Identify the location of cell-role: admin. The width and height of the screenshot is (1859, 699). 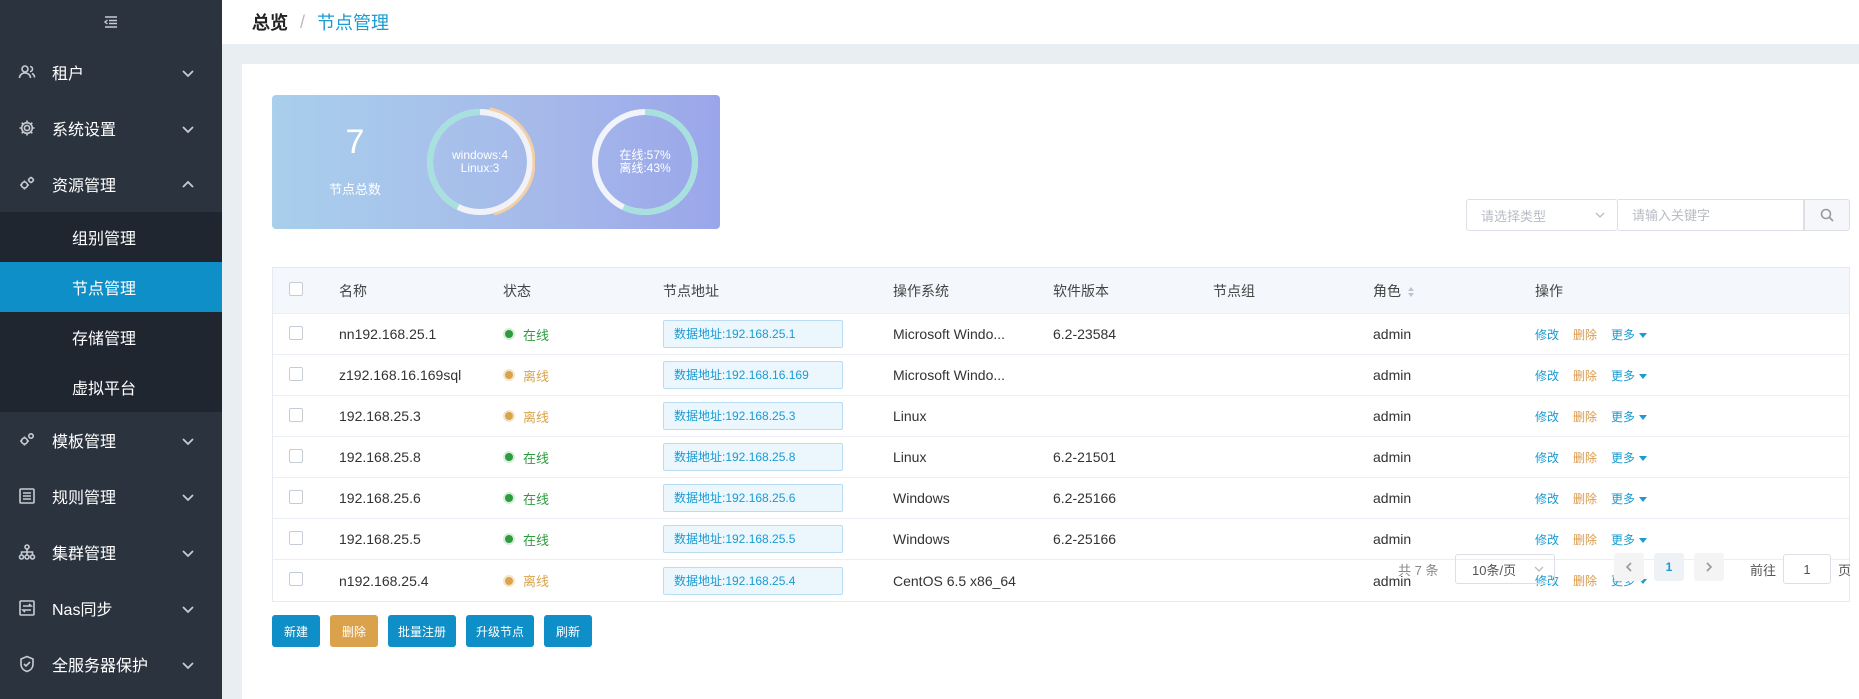
(1392, 457).